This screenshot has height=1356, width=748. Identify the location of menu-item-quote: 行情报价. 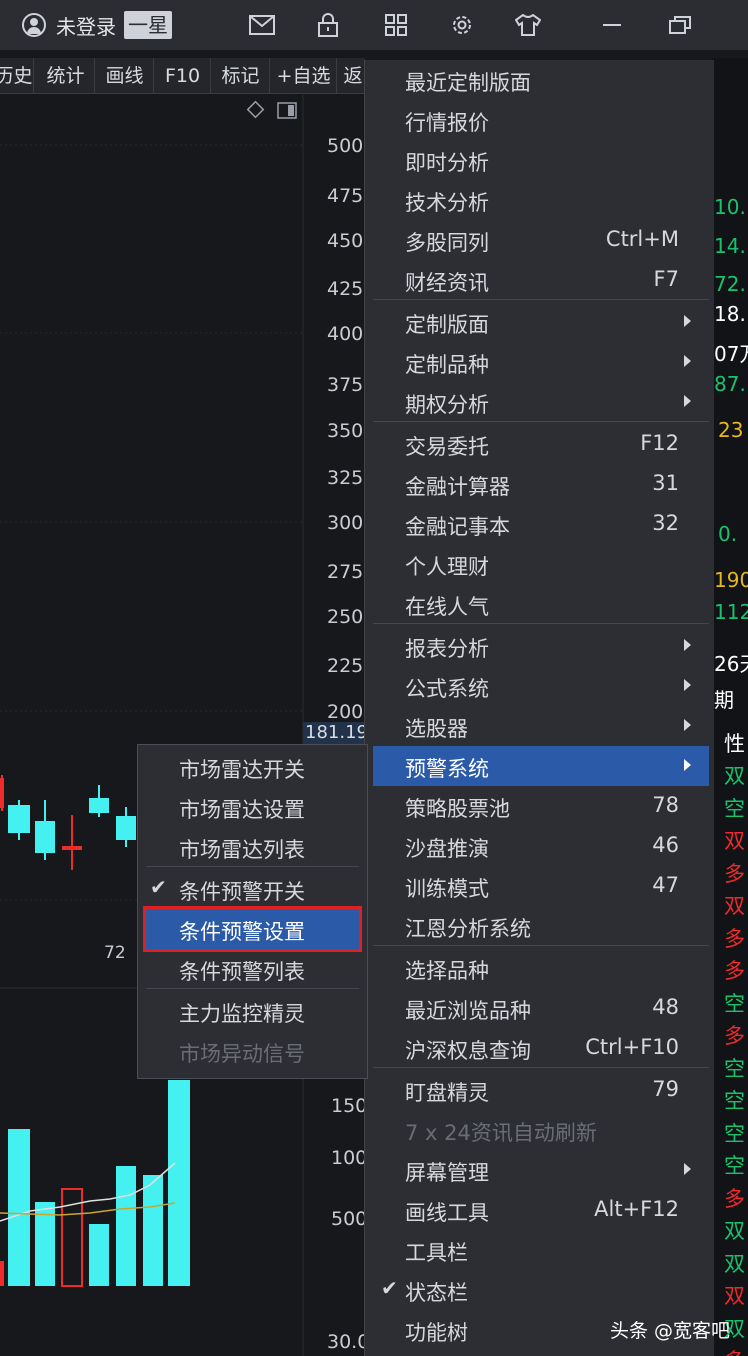
(541, 120).